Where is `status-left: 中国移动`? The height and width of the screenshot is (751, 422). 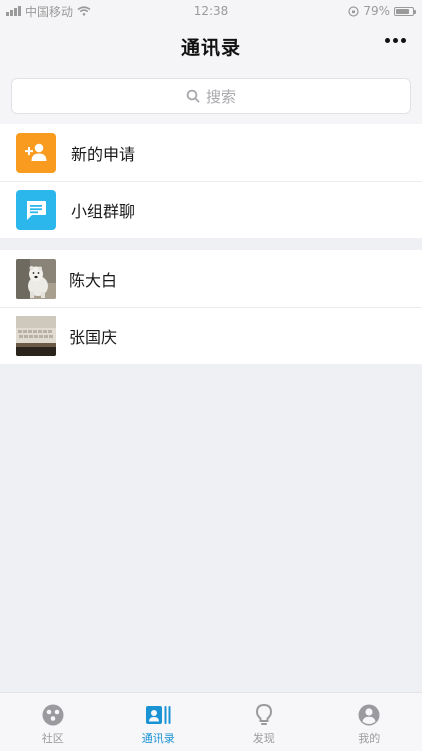 status-left: 中国移动 is located at coordinates (45, 11).